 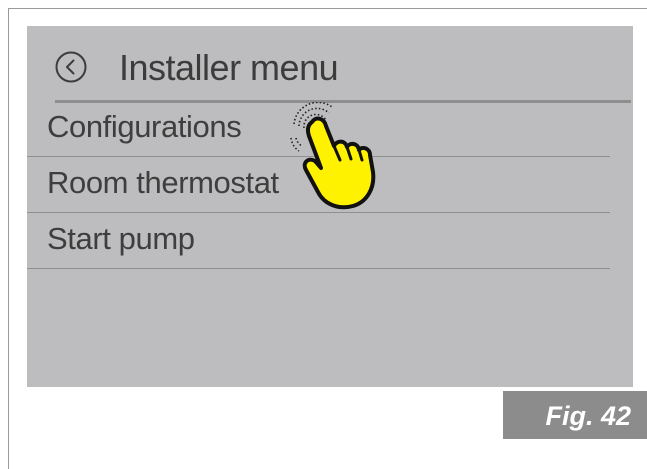 I want to click on tap-hand-pointer-icon, so click(x=333, y=156).